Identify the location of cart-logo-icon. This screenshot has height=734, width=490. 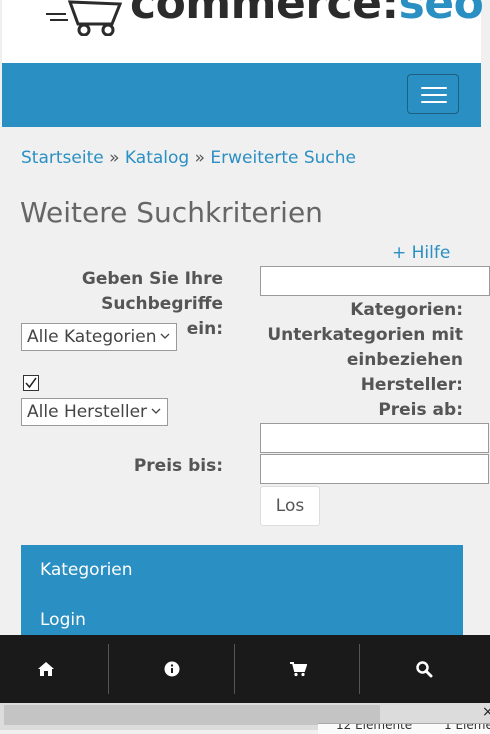
(84, 18).